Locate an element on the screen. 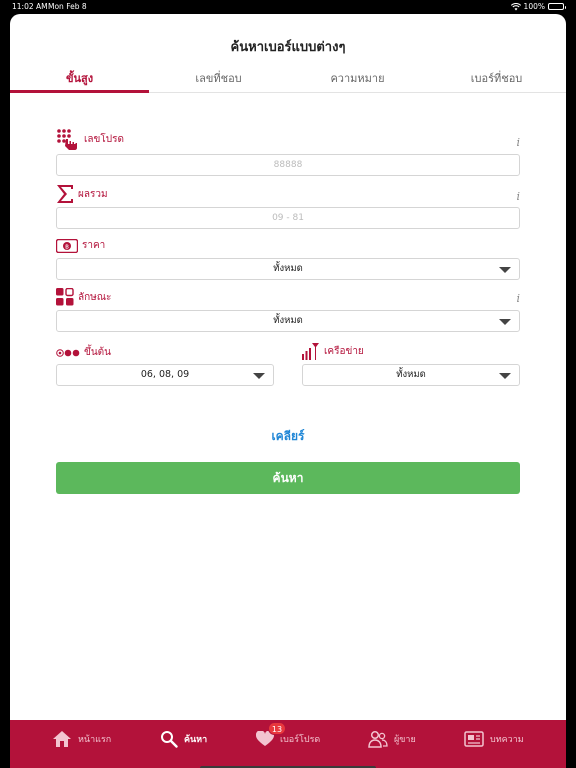 The image size is (576, 768). network-label-row: เครือข่าย is located at coordinates (333, 351).